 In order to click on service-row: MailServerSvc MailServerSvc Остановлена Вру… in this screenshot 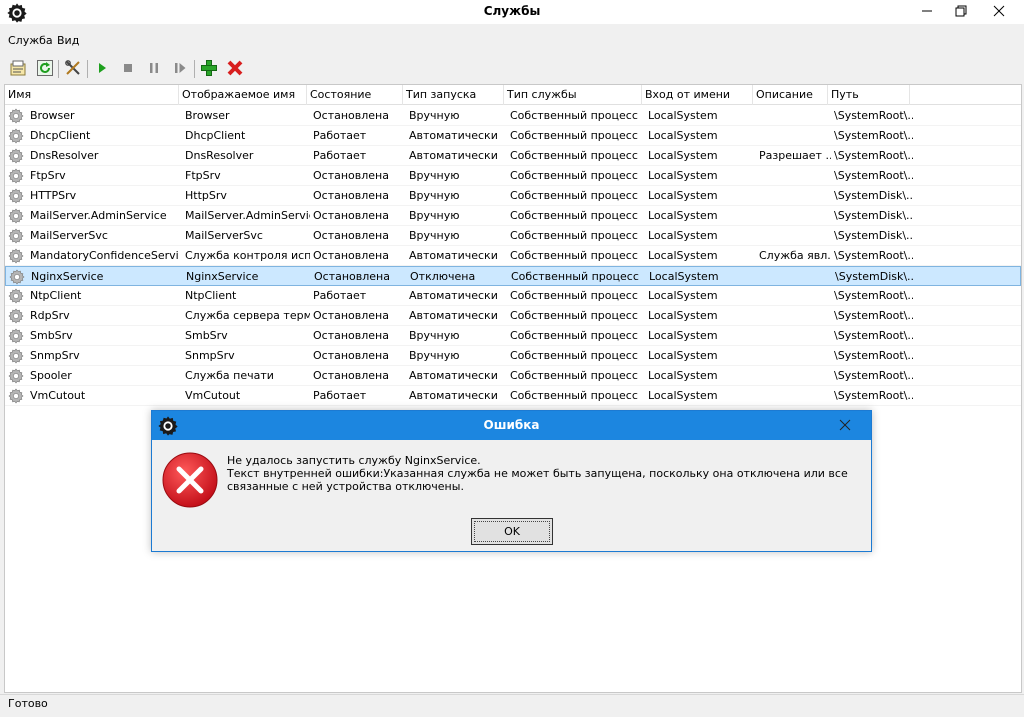, I will do `click(513, 236)`.